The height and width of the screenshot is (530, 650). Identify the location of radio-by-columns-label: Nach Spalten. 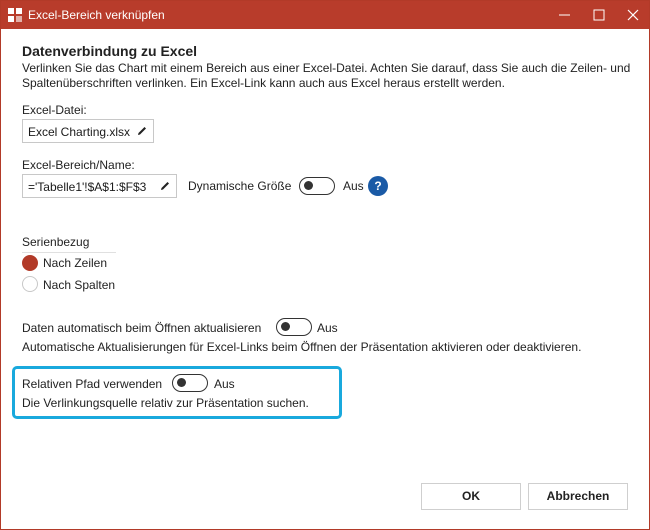
(79, 285).